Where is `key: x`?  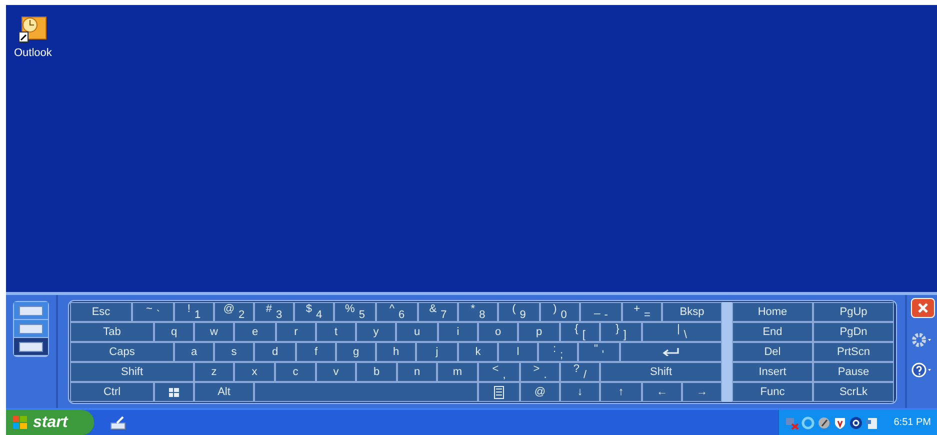
key: x is located at coordinates (254, 372).